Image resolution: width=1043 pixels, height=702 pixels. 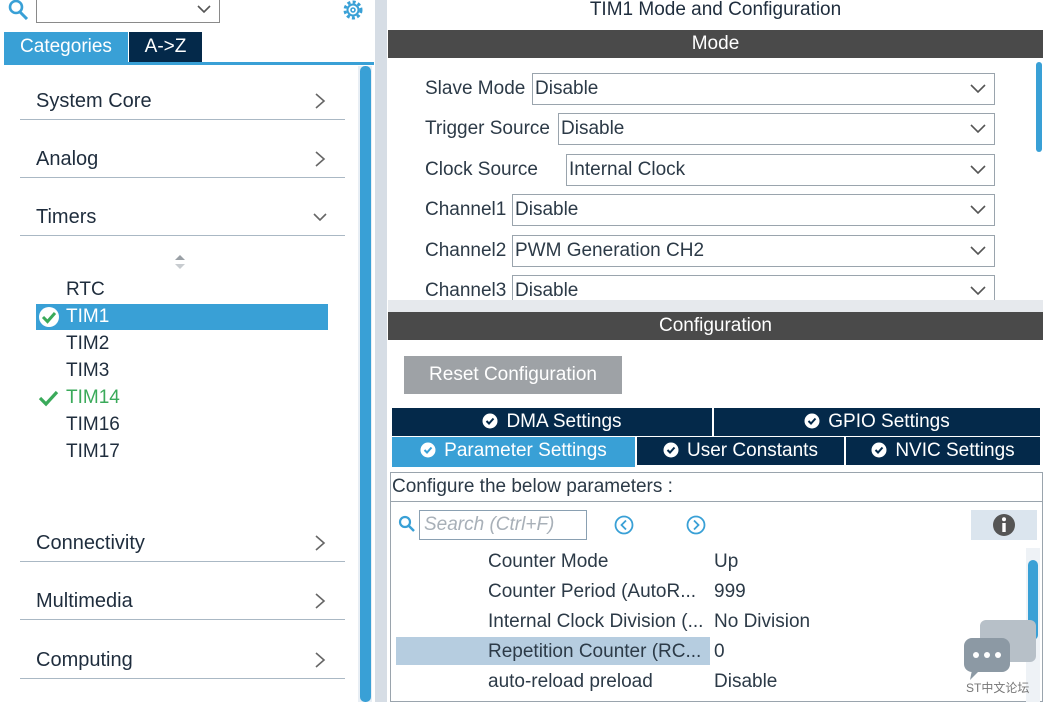 I want to click on divider, so click(x=716, y=501).